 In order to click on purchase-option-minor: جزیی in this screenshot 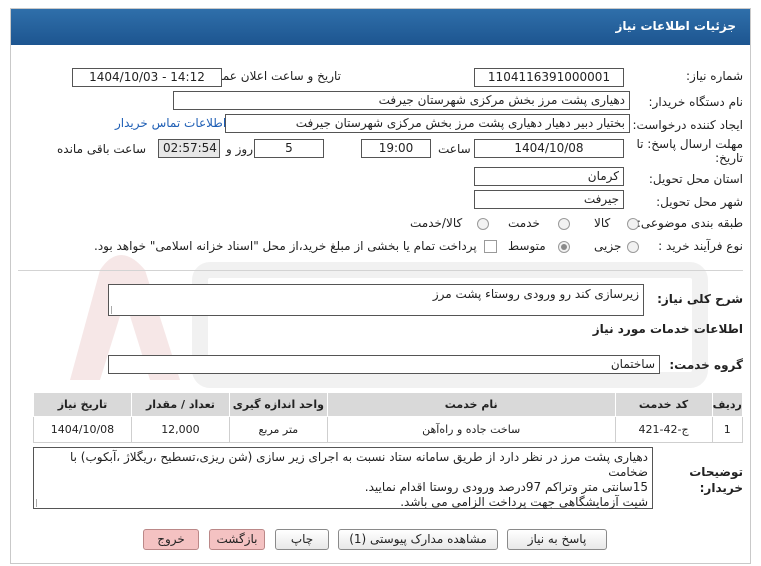, I will do `click(608, 246)`.